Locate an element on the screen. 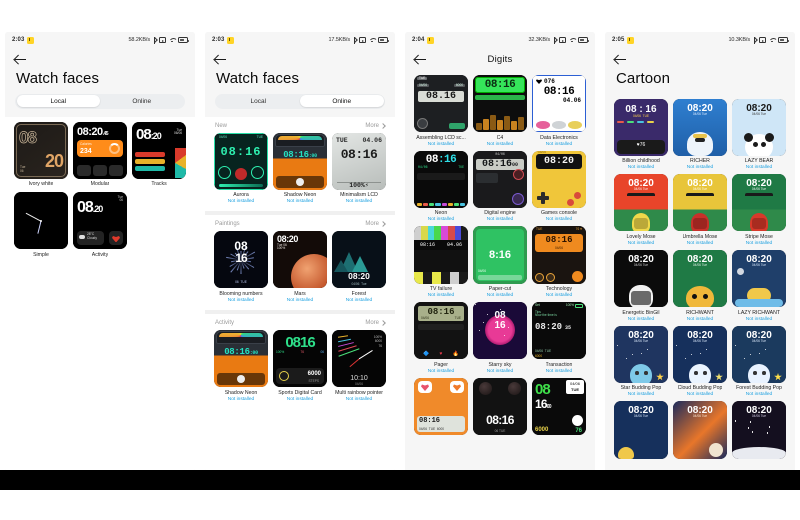 This screenshot has width=800, height=520. watch-face-card: Simple is located at coordinates (41, 225).